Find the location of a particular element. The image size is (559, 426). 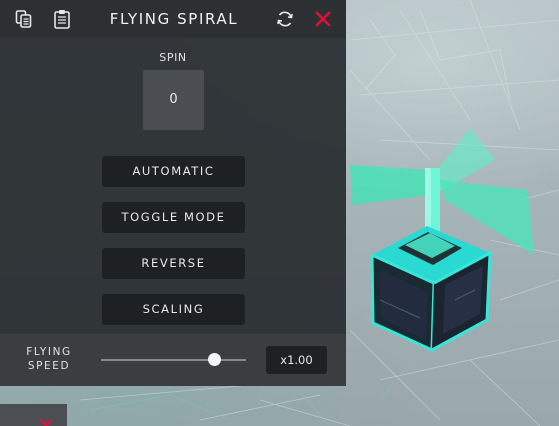

paste-icon is located at coordinates (62, 19).